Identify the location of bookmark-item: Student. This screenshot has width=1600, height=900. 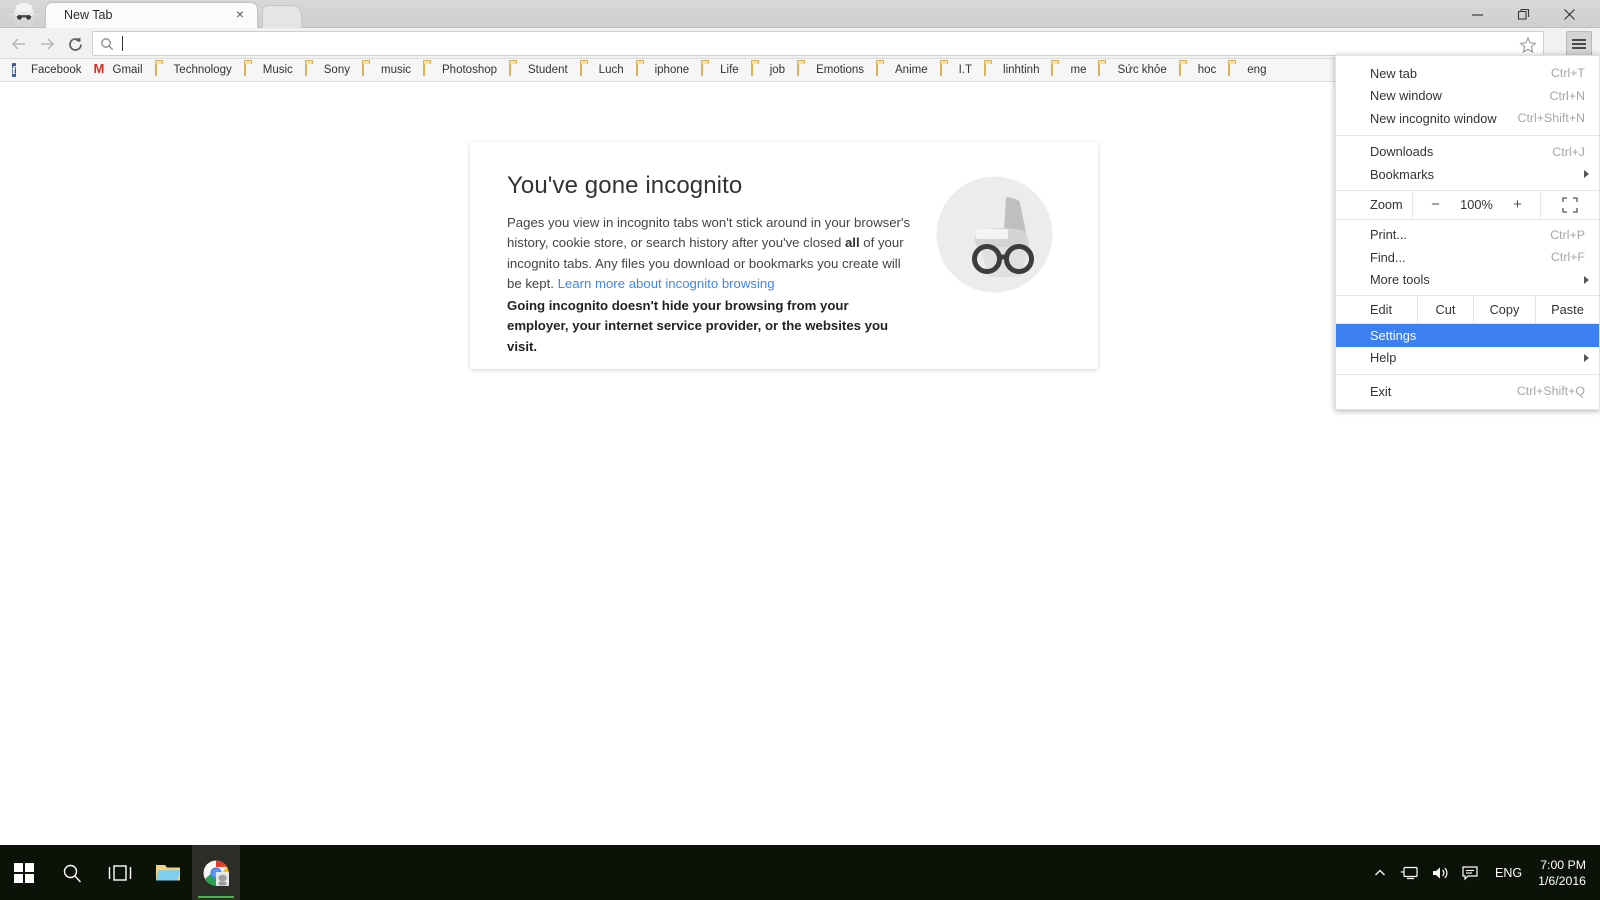
(538, 70).